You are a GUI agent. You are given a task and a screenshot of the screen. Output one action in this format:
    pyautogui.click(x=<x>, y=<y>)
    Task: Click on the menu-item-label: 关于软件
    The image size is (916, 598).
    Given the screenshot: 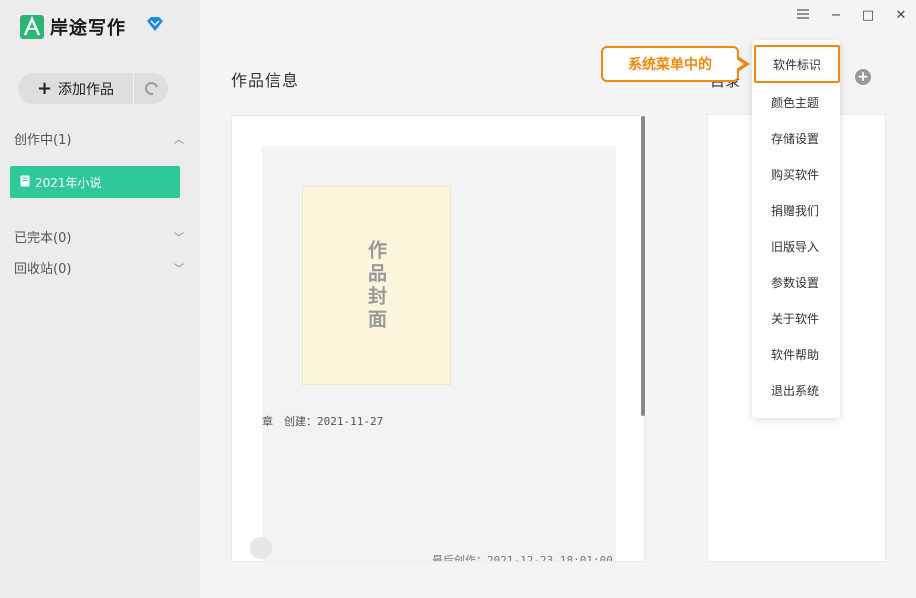 What is the action you would take?
    pyautogui.click(x=795, y=318)
    